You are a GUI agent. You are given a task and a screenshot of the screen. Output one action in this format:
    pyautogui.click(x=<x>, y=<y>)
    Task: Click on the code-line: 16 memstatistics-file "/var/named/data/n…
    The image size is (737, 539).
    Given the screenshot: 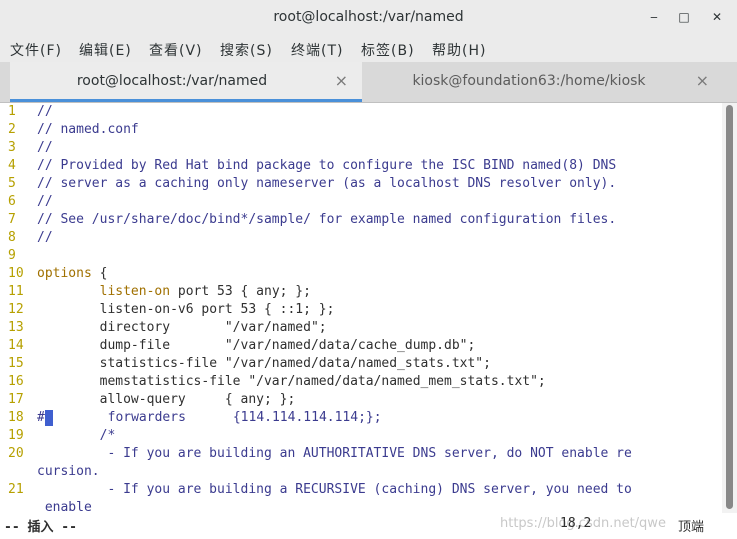 What is the action you would take?
    pyautogui.click(x=361, y=382)
    